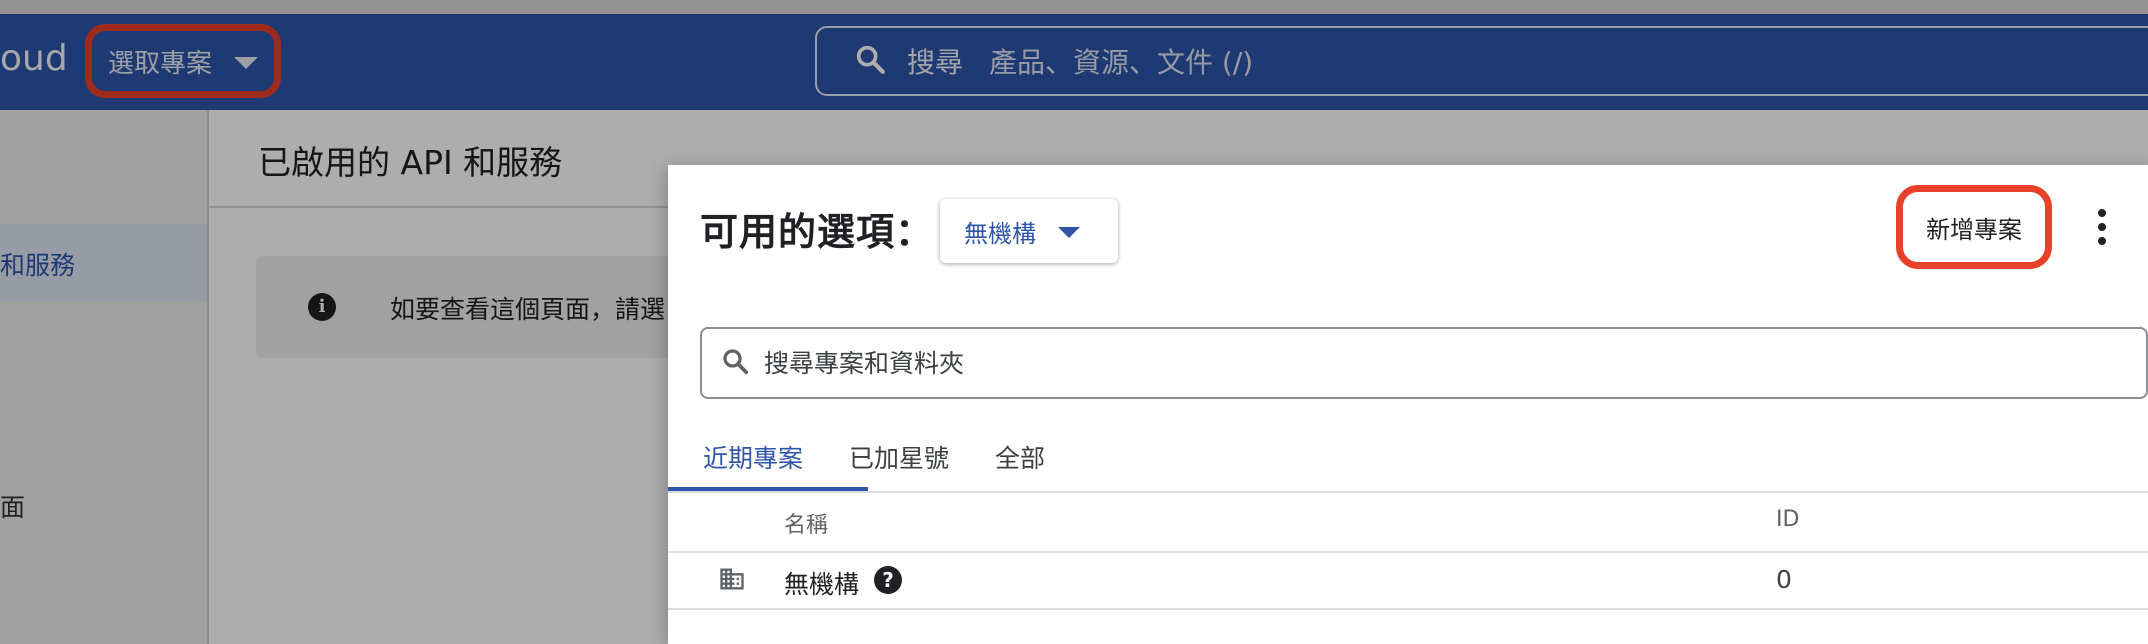 Image resolution: width=2148 pixels, height=644 pixels. Describe the element at coordinates (1069, 232) in the screenshot. I see `caret-down-icon` at that location.